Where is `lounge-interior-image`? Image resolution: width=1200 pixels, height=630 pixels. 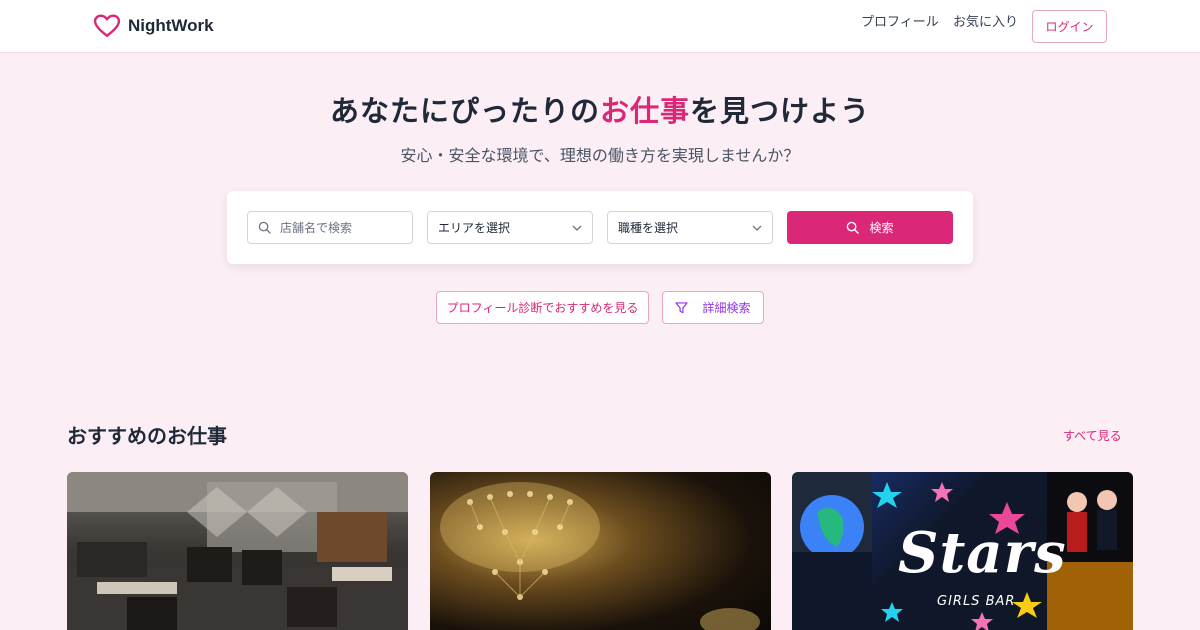
lounge-interior-image is located at coordinates (237, 551).